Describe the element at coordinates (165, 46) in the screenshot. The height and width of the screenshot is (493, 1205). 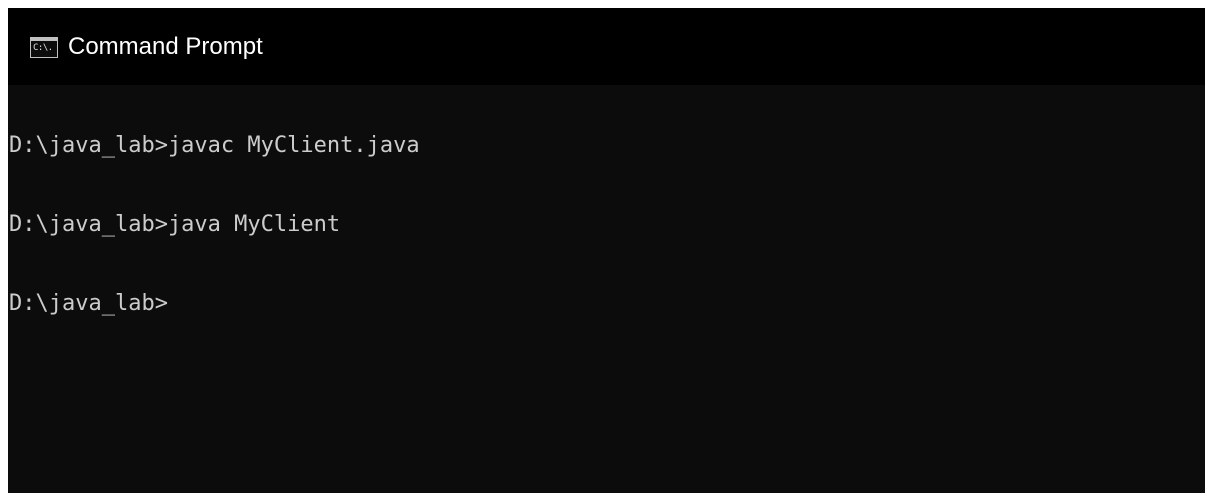
I see `window-title: Command Prompt` at that location.